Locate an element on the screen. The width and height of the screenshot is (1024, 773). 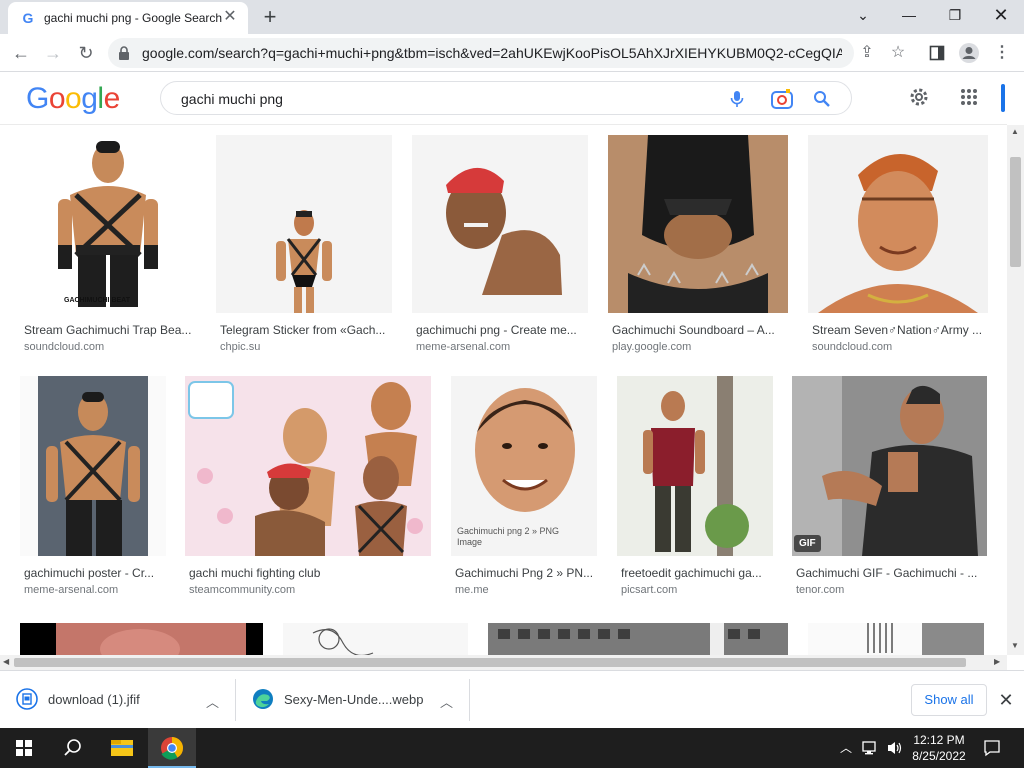
download-item: Sexy-Men-Unde....webp ︿ is located at coordinates (353, 700).